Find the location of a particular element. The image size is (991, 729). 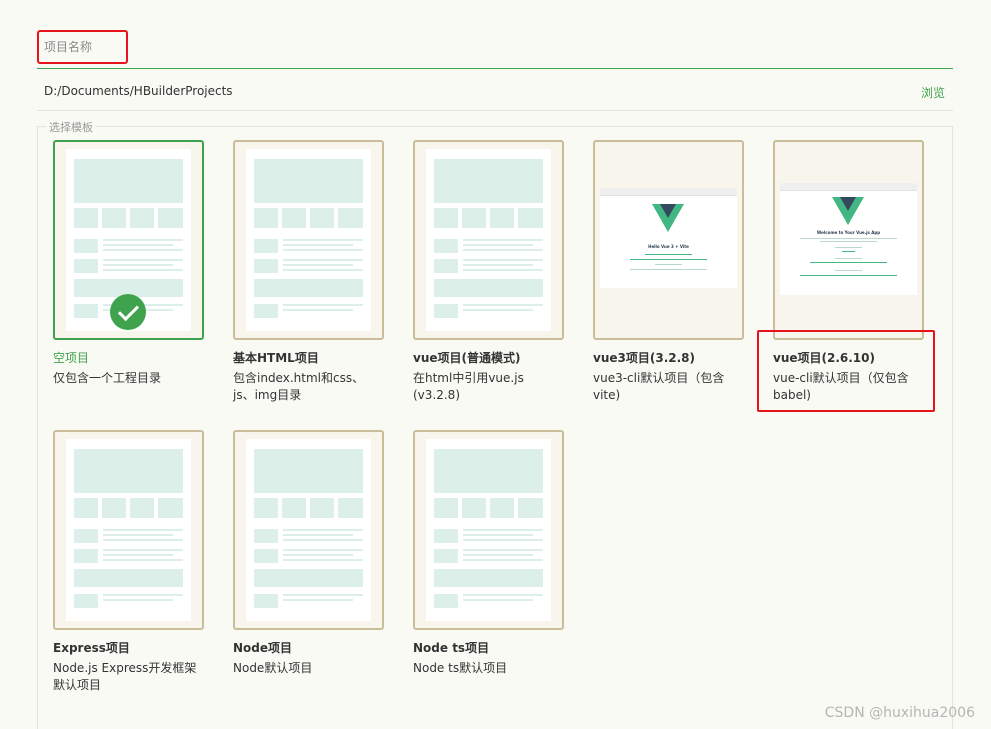

preview-heading: Hello Vue 3 + Vite is located at coordinates (668, 246).